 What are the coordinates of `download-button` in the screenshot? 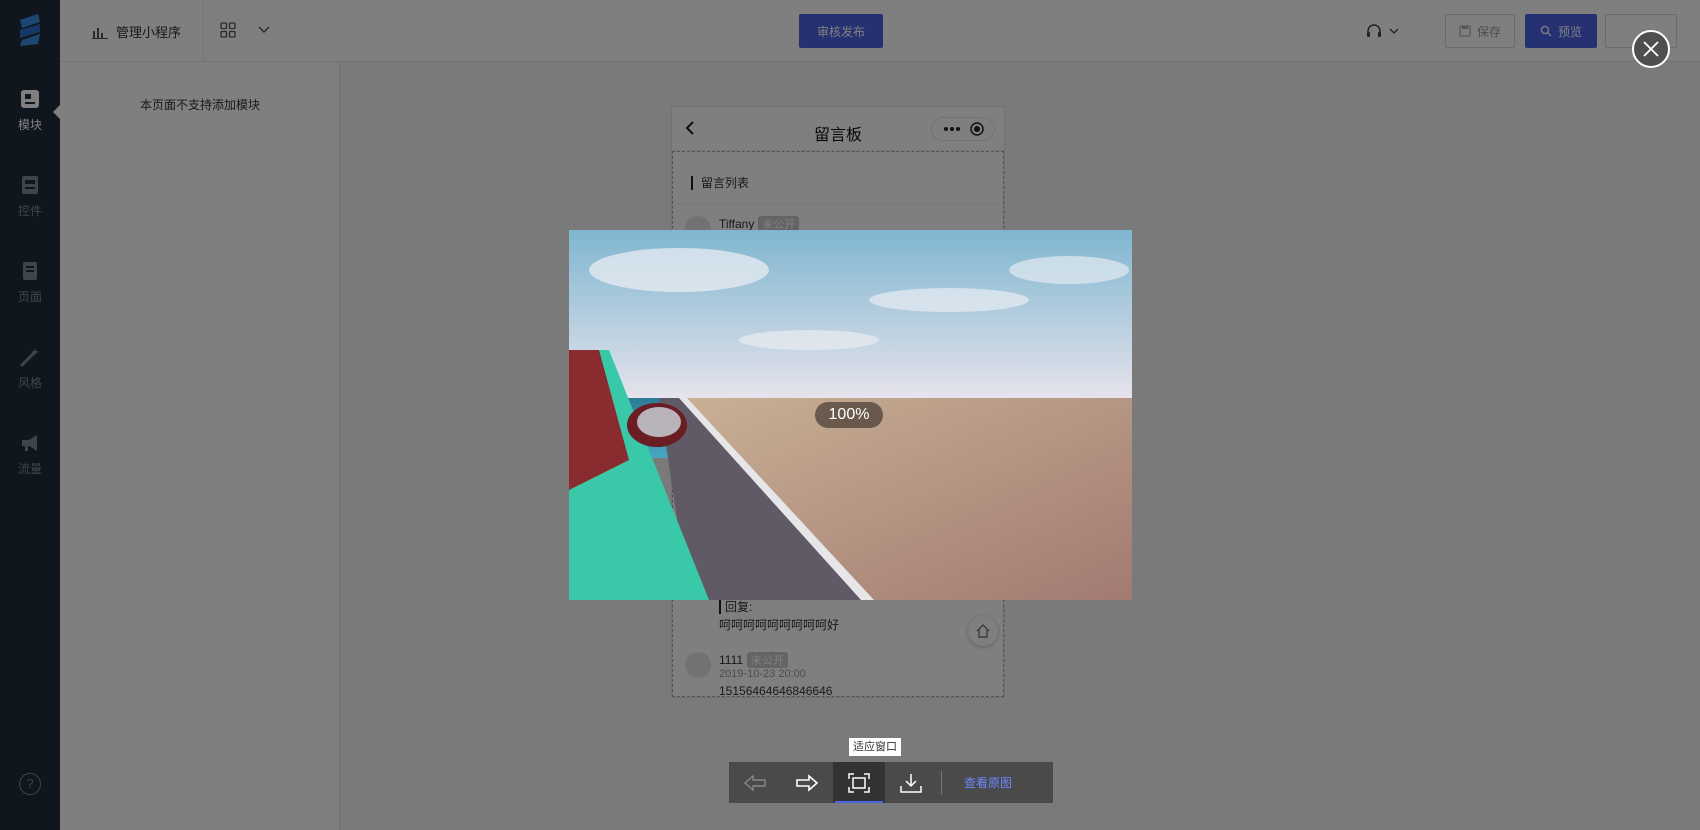 It's located at (911, 782).